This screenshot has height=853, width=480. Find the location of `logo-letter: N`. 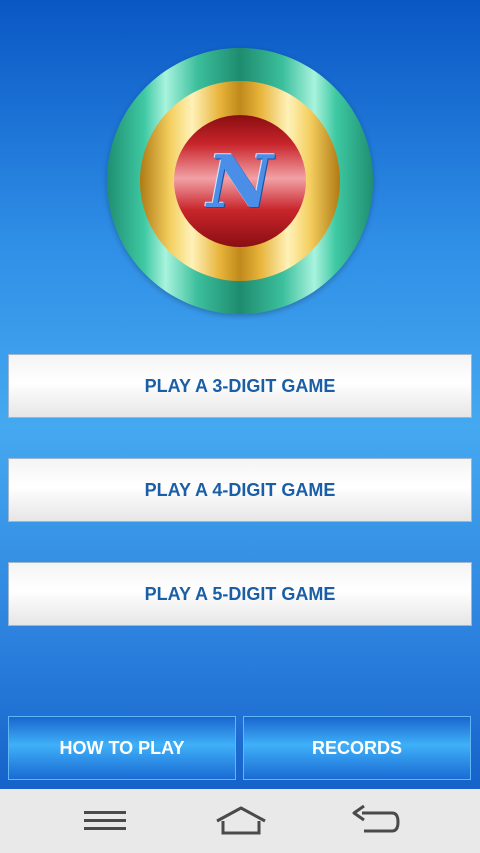

logo-letter: N is located at coordinates (240, 181).